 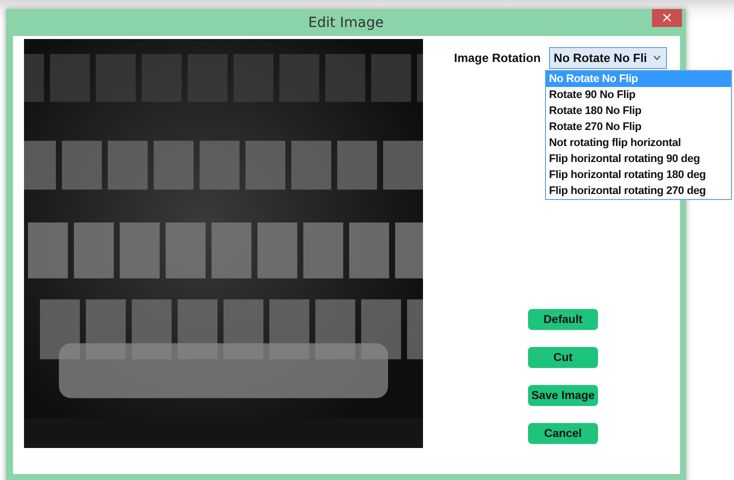 I want to click on field-label: Image Rotation, so click(x=497, y=58).